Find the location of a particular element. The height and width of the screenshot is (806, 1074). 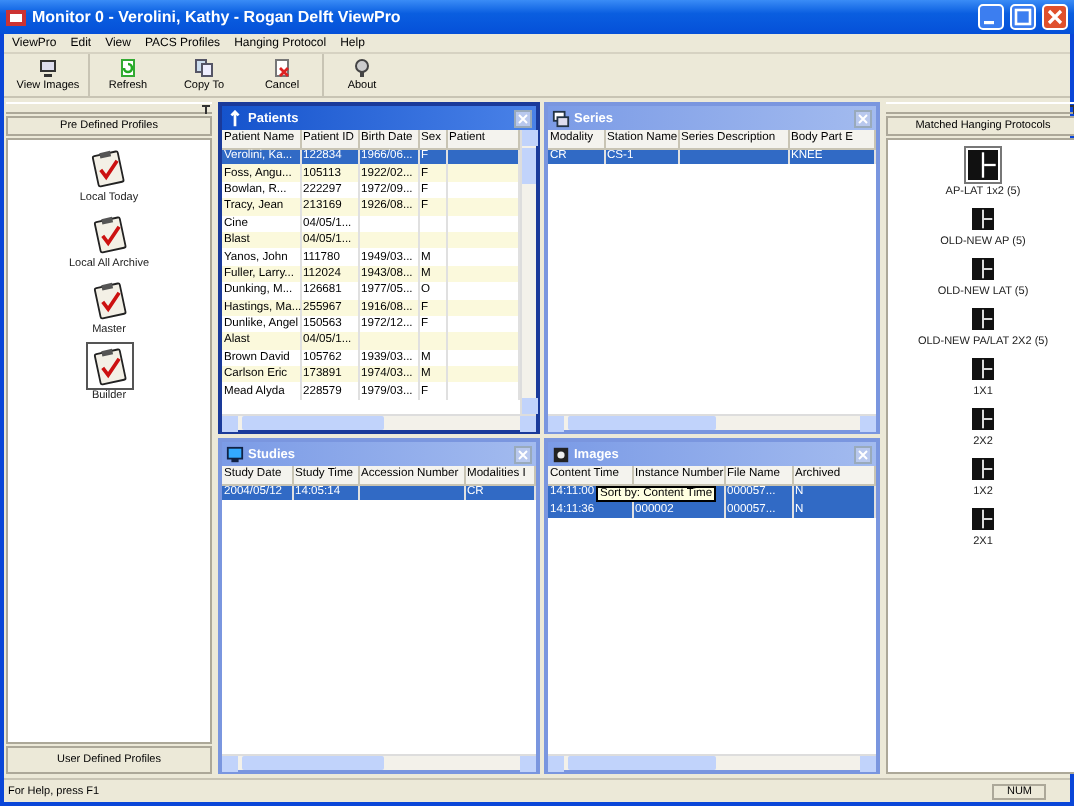

cancel-icon is located at coordinates (282, 68).